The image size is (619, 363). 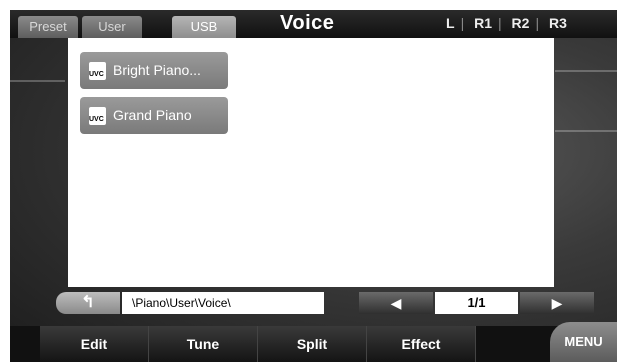 I want to click on split-button: Split, so click(x=312, y=344).